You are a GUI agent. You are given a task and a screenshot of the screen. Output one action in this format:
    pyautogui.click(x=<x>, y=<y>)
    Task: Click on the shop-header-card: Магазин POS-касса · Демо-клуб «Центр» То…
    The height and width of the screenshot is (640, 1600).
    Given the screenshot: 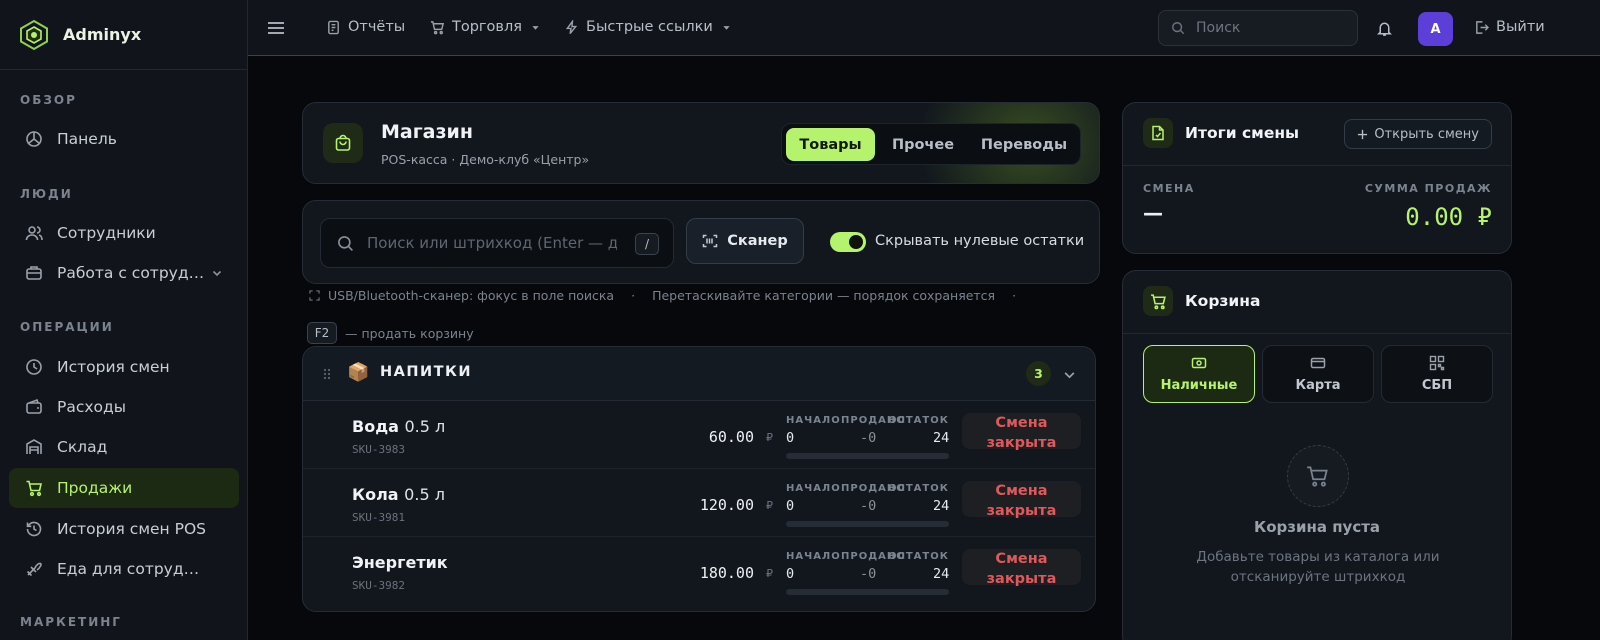 What is the action you would take?
    pyautogui.click(x=701, y=143)
    